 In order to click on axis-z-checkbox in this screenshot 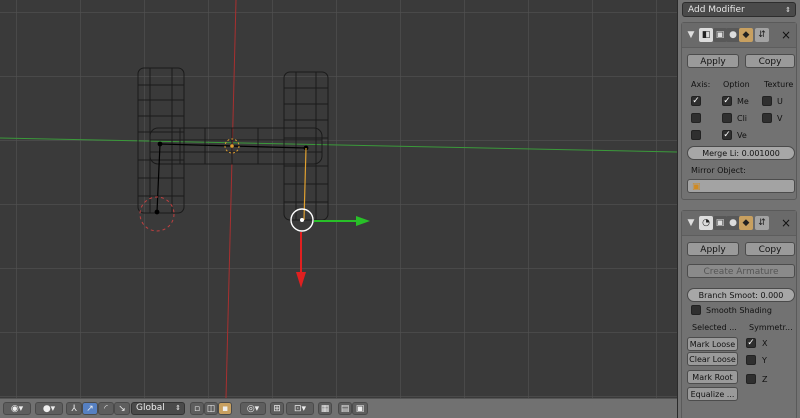, I will do `click(696, 135)`.